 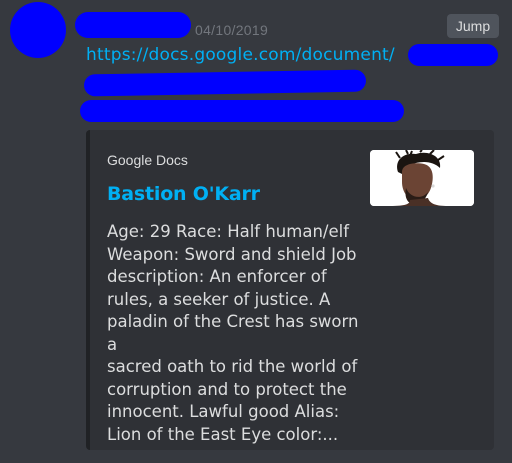 I want to click on jump-button: Jump, so click(x=473, y=26).